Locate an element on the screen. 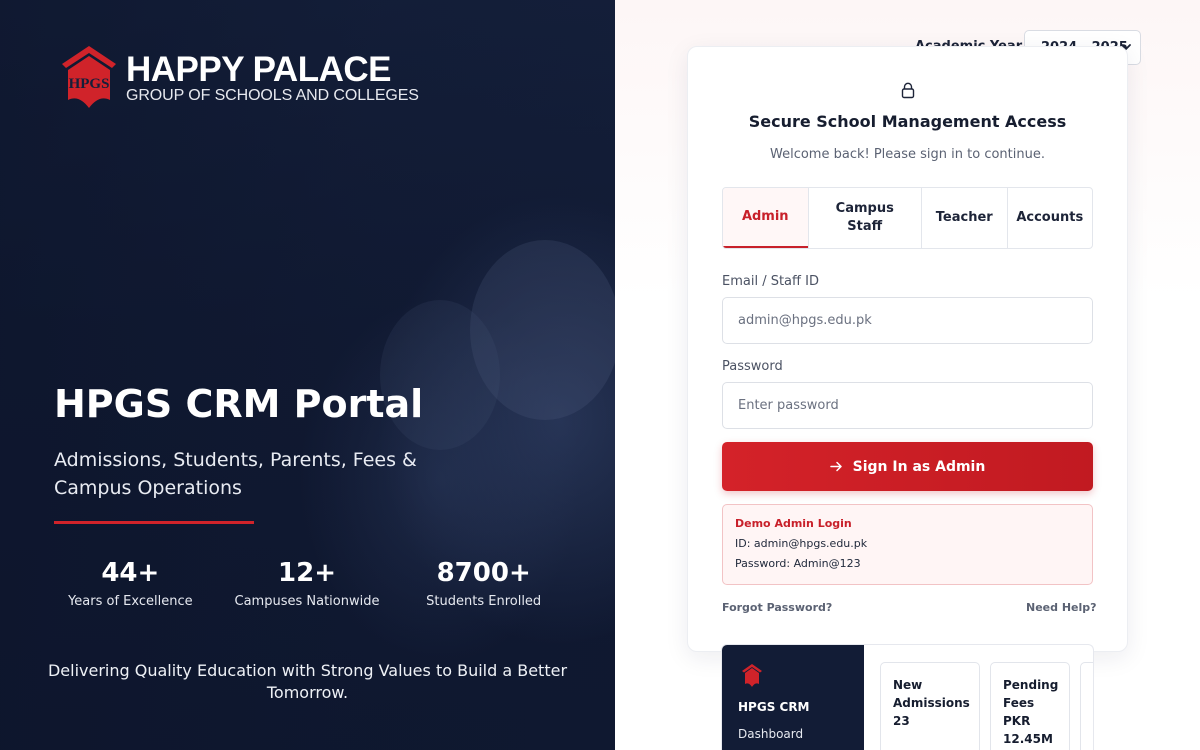 This screenshot has width=1200, height=750. tab-campus-staff: Campus Staff is located at coordinates (864, 218).